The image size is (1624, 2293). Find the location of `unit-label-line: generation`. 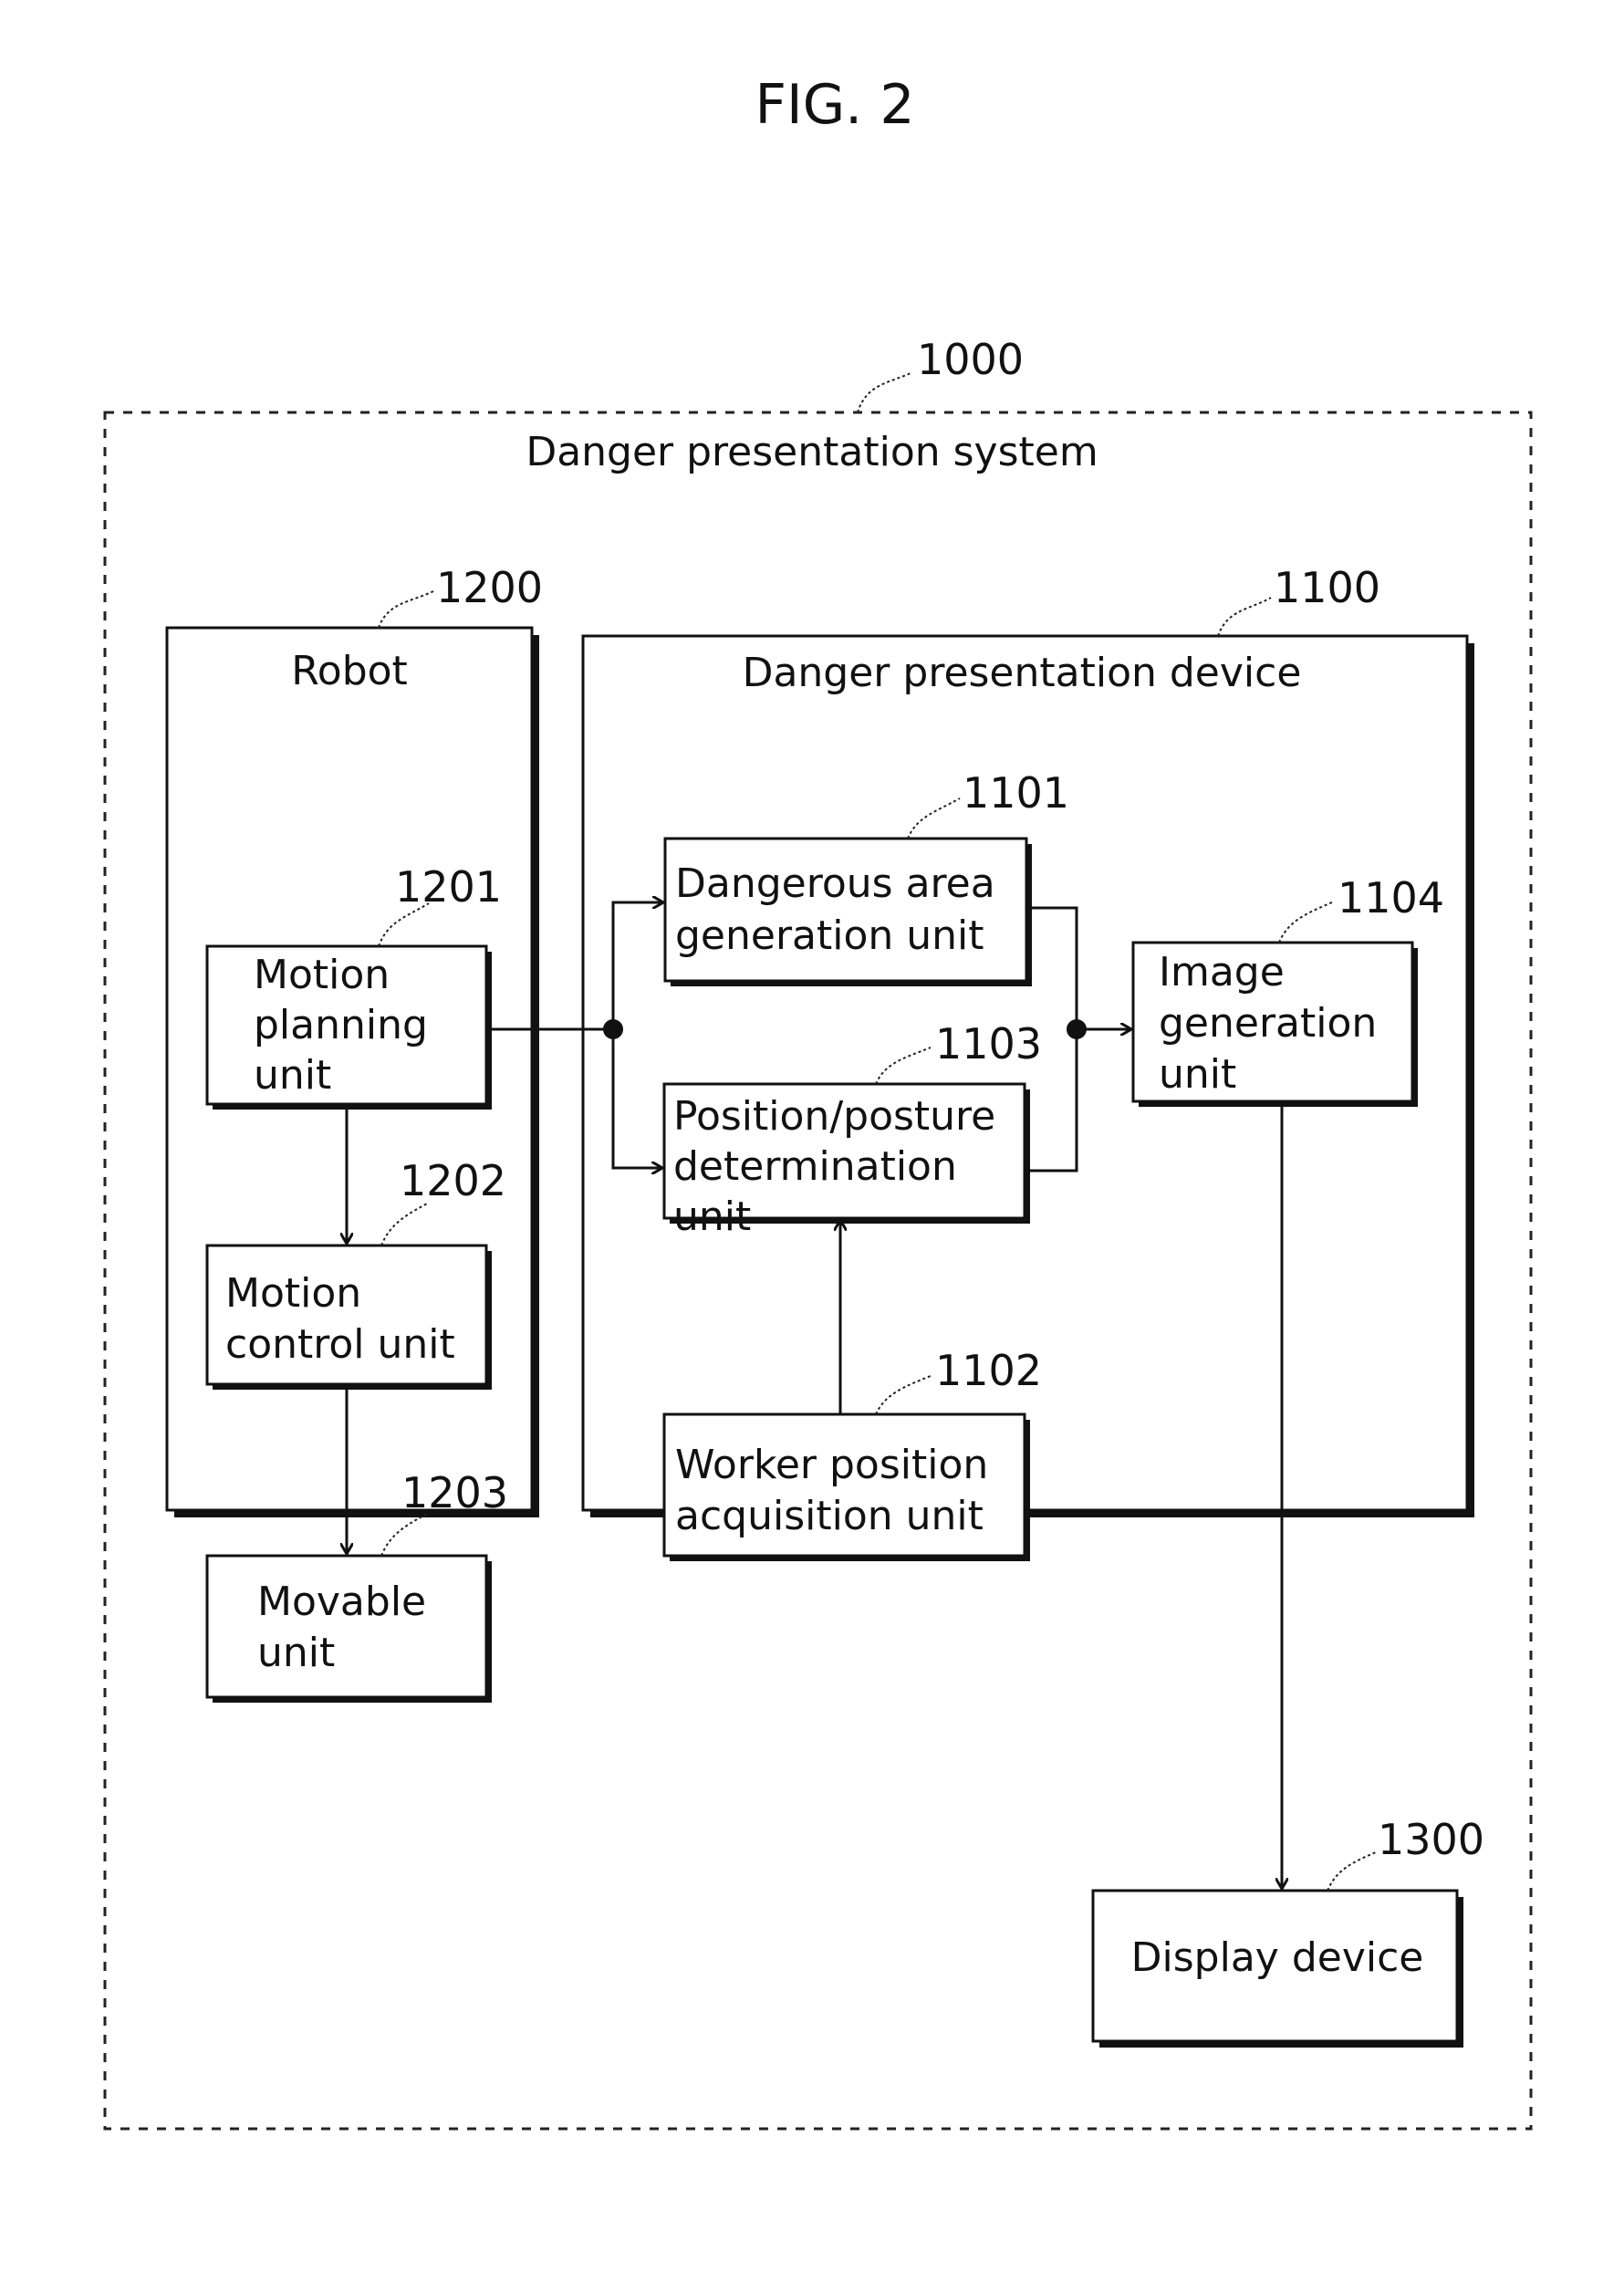

unit-label-line: generation is located at coordinates (1268, 1024).